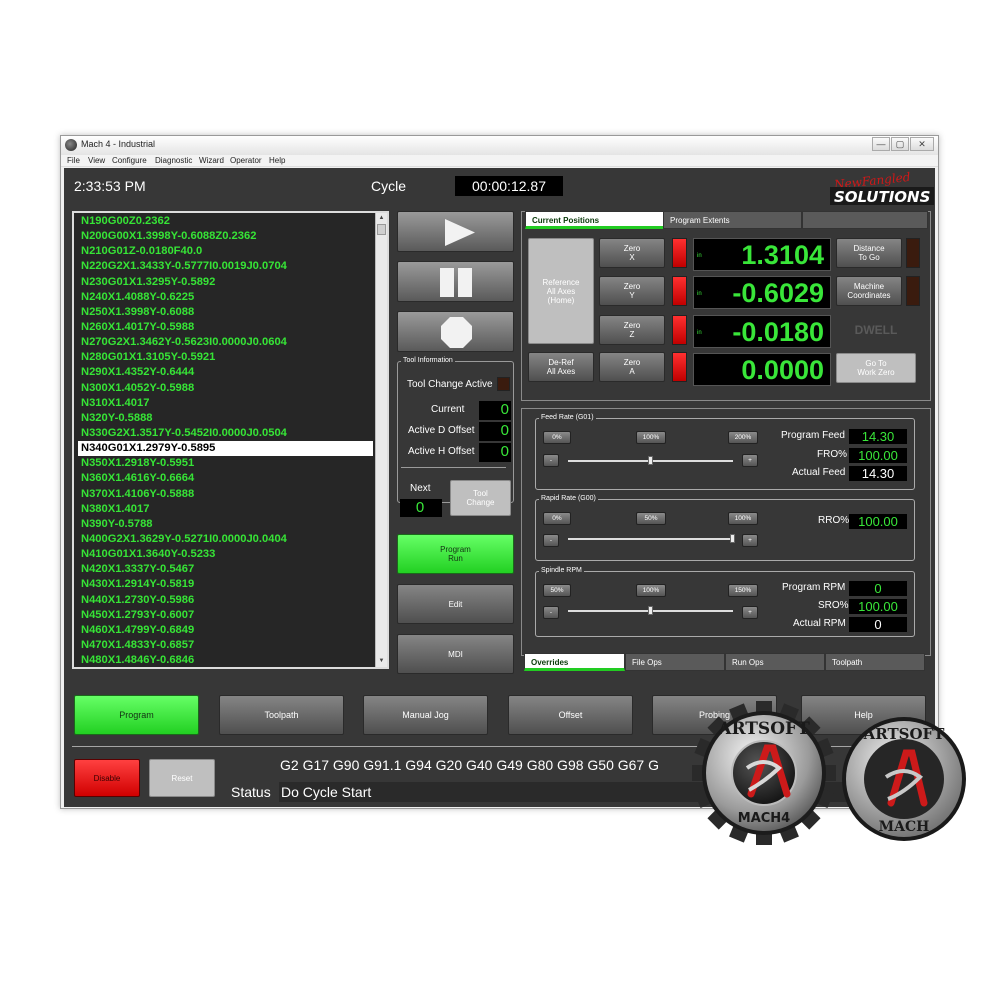 The height and width of the screenshot is (1000, 1000). Describe the element at coordinates (594, 220) in the screenshot. I see `tab-current-positions: Current Positions` at that location.